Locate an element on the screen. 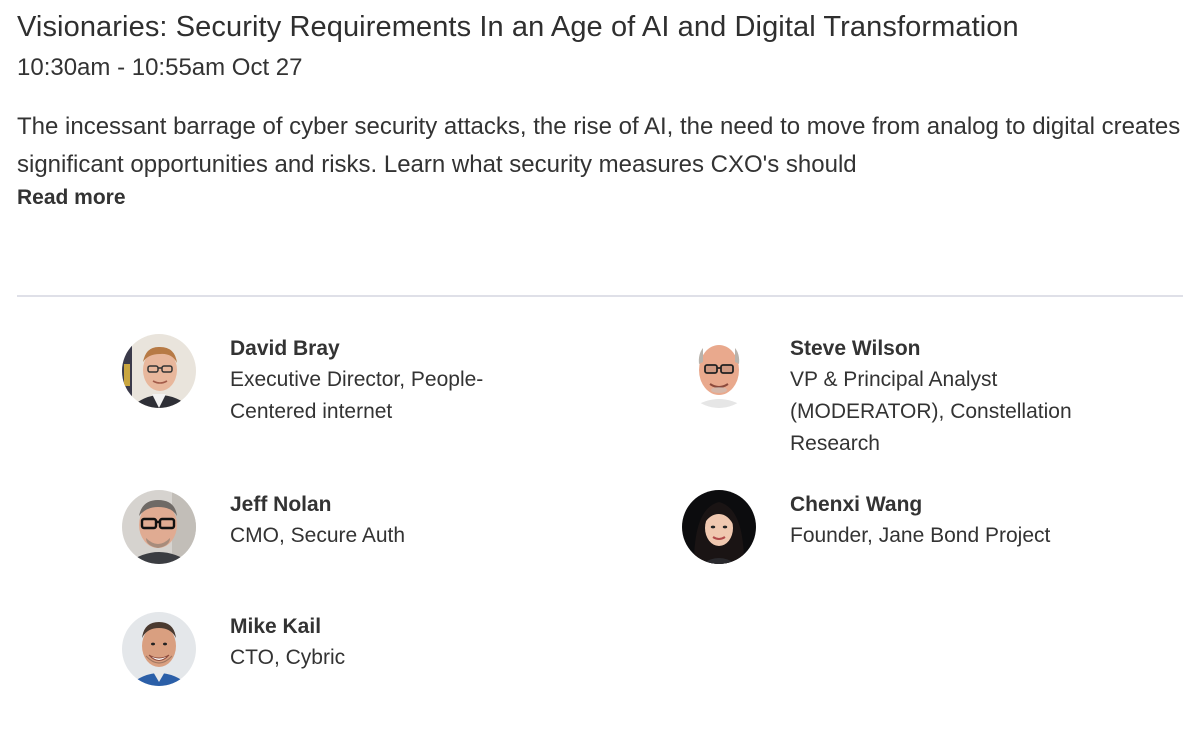 This screenshot has height=732, width=1200. read-more-link: Read more is located at coordinates (71, 198).